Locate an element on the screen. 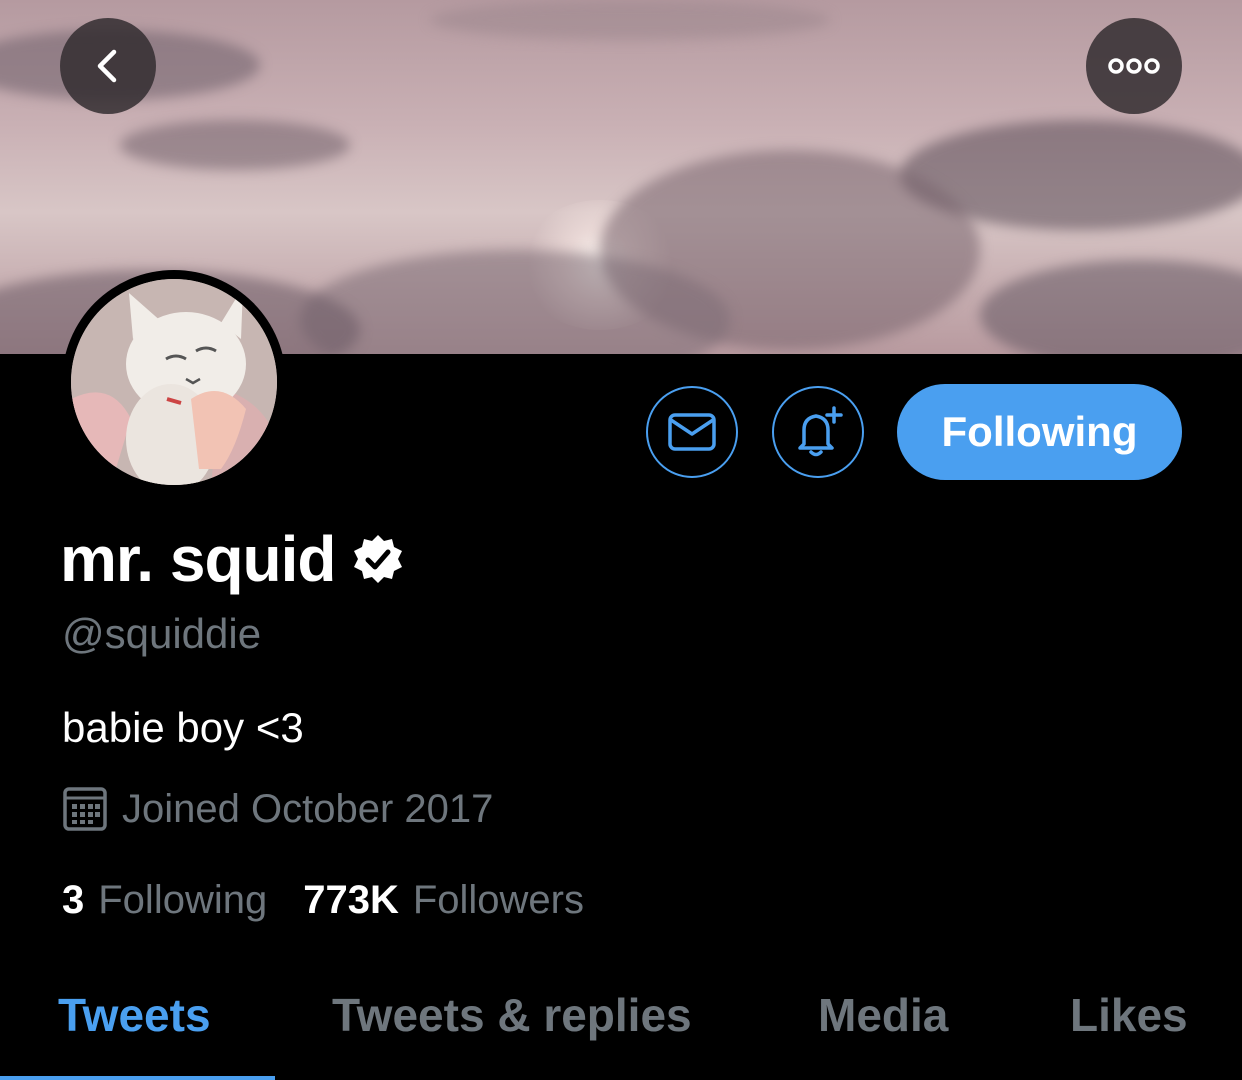  following-stat: 3 Following is located at coordinates (164, 900).